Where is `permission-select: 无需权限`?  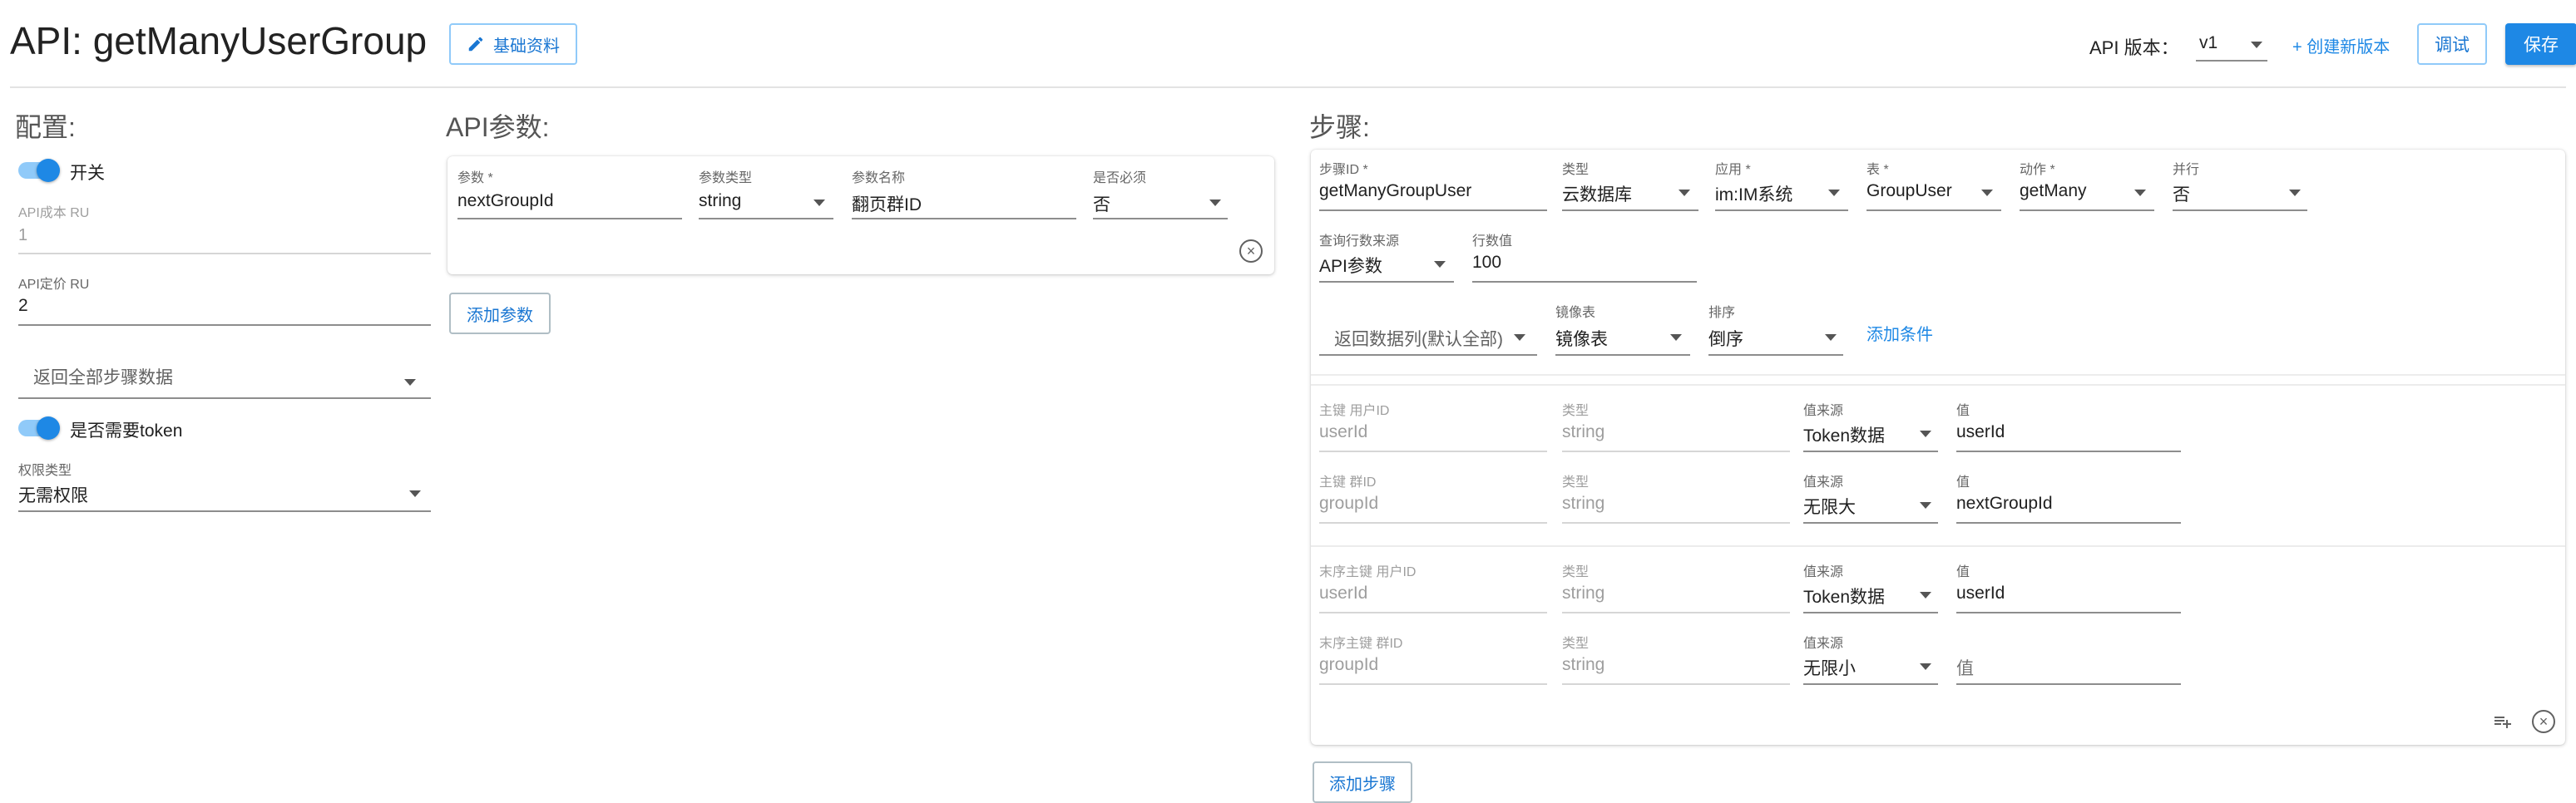 permission-select: 无需权限 is located at coordinates (224, 496).